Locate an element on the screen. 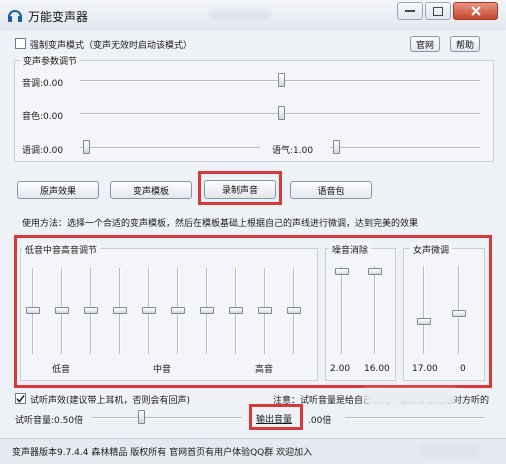  maximize-button is located at coordinates (438, 11).